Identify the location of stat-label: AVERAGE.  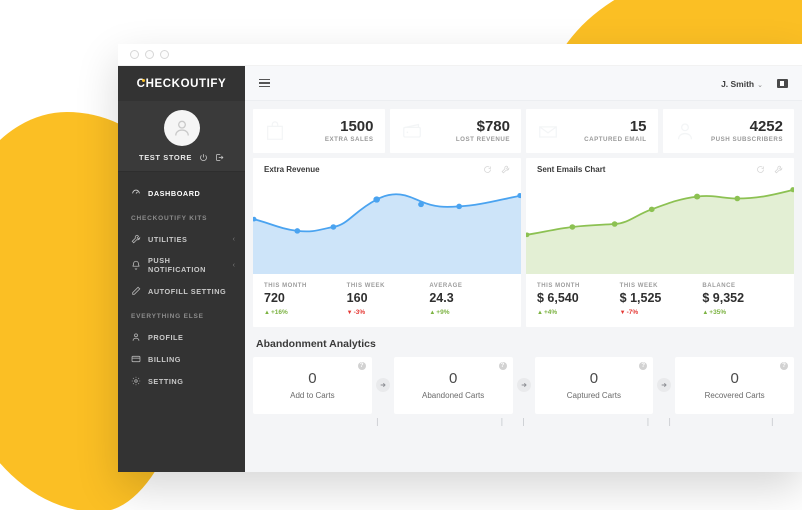
(446, 286).